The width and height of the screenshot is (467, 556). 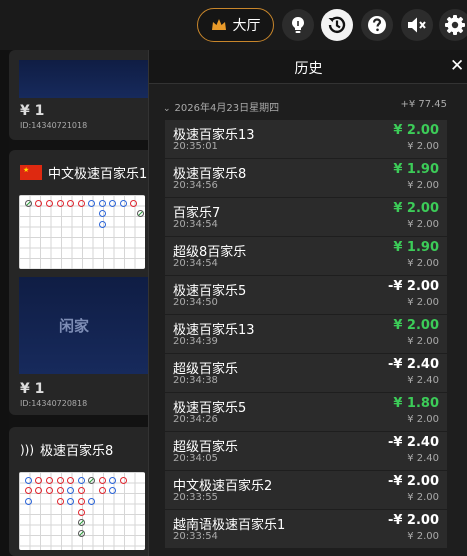 What do you see at coordinates (306, 256) in the screenshot?
I see `history-entry: 超级8百家乐 20:34:54 ¥ 1.90 ¥ 2.00` at bounding box center [306, 256].